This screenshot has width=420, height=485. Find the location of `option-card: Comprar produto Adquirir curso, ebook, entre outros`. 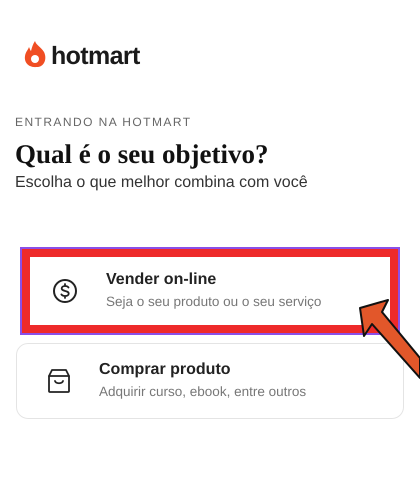

option-card: Comprar produto Adquirir curso, ebook, entre outros is located at coordinates (210, 380).